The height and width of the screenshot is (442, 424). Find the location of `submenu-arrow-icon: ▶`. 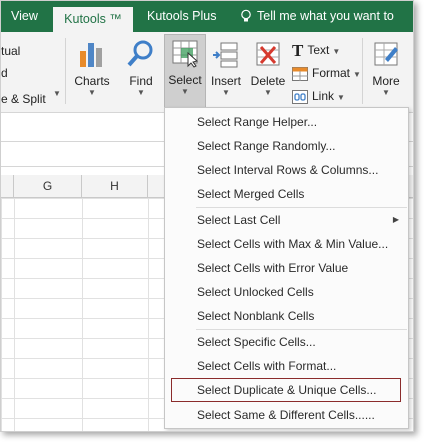

submenu-arrow-icon: ▶ is located at coordinates (395, 219).